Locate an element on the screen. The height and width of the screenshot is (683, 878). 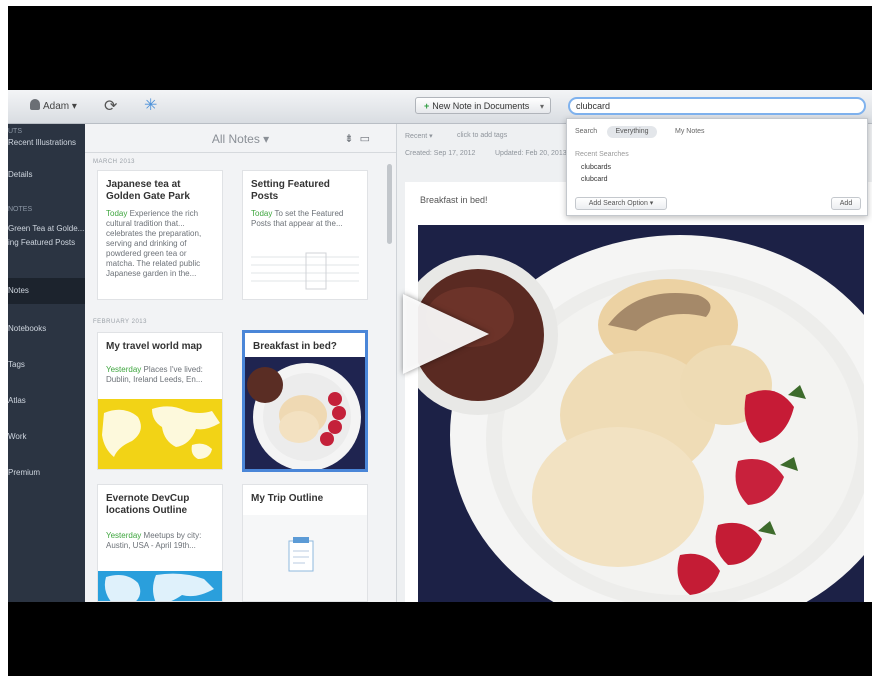
locations-map-thumbnail is located at coordinates (160, 586).